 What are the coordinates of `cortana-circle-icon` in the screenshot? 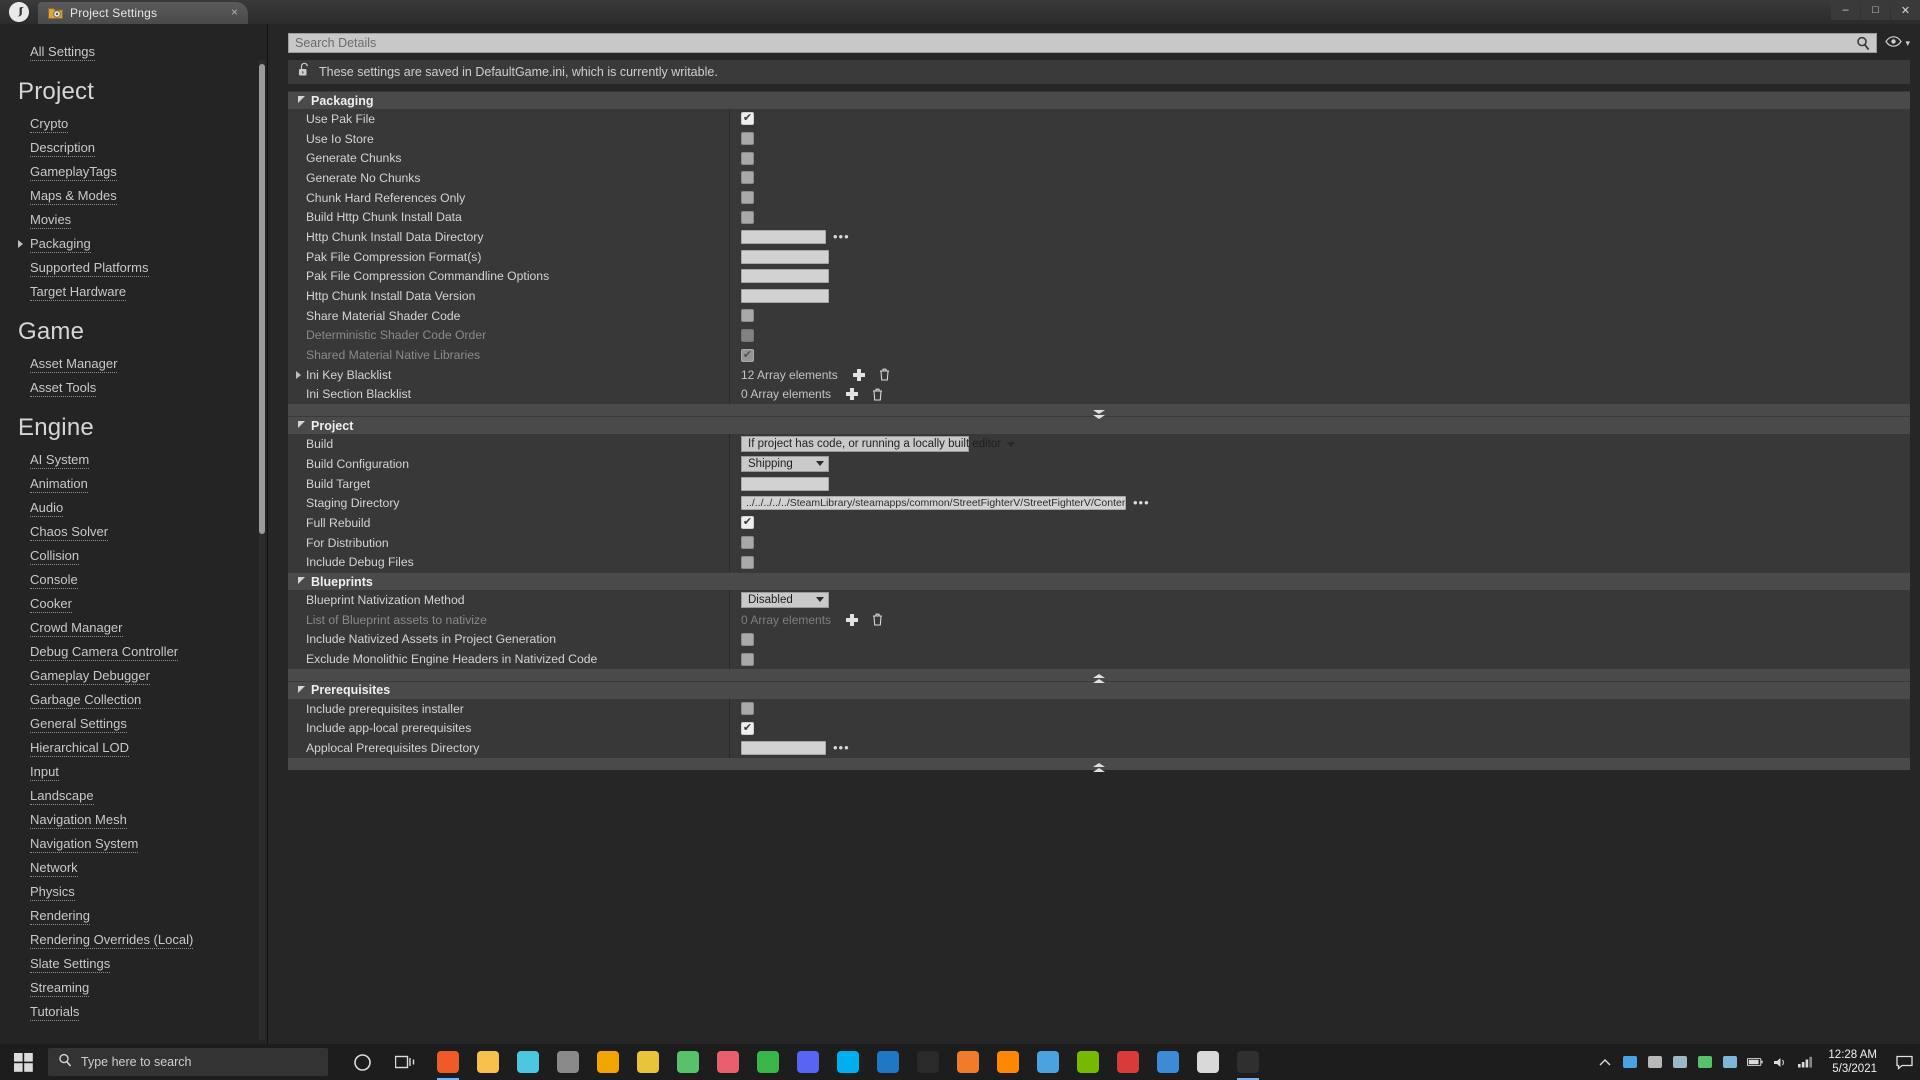 It's located at (362, 1062).